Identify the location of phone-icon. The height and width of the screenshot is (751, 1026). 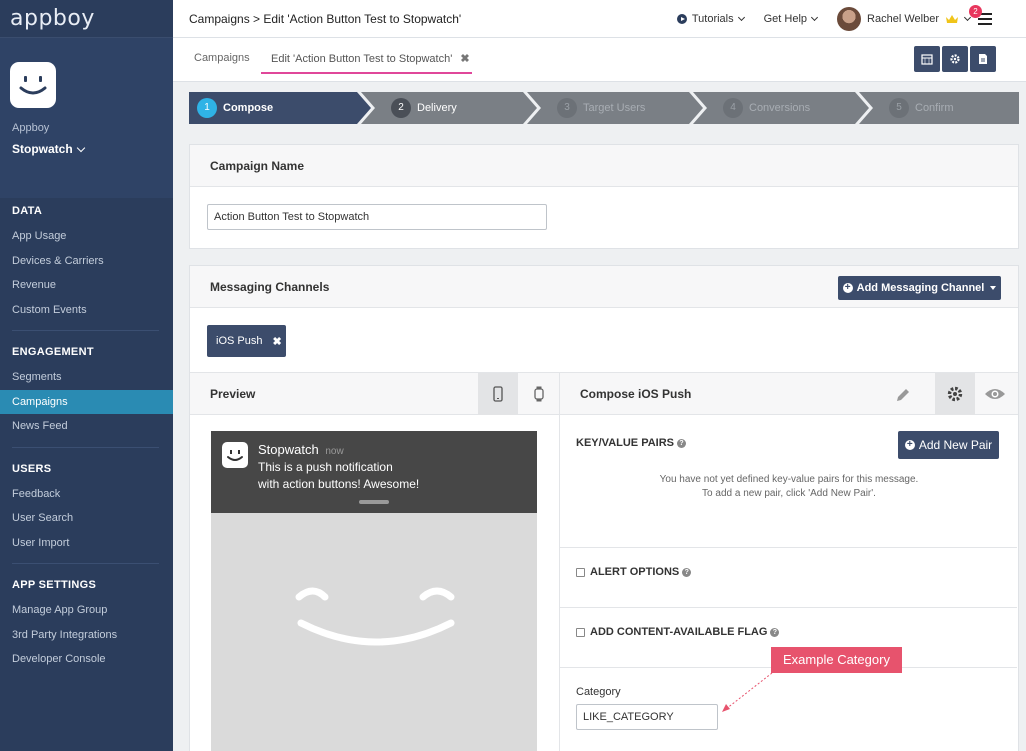
(498, 394).